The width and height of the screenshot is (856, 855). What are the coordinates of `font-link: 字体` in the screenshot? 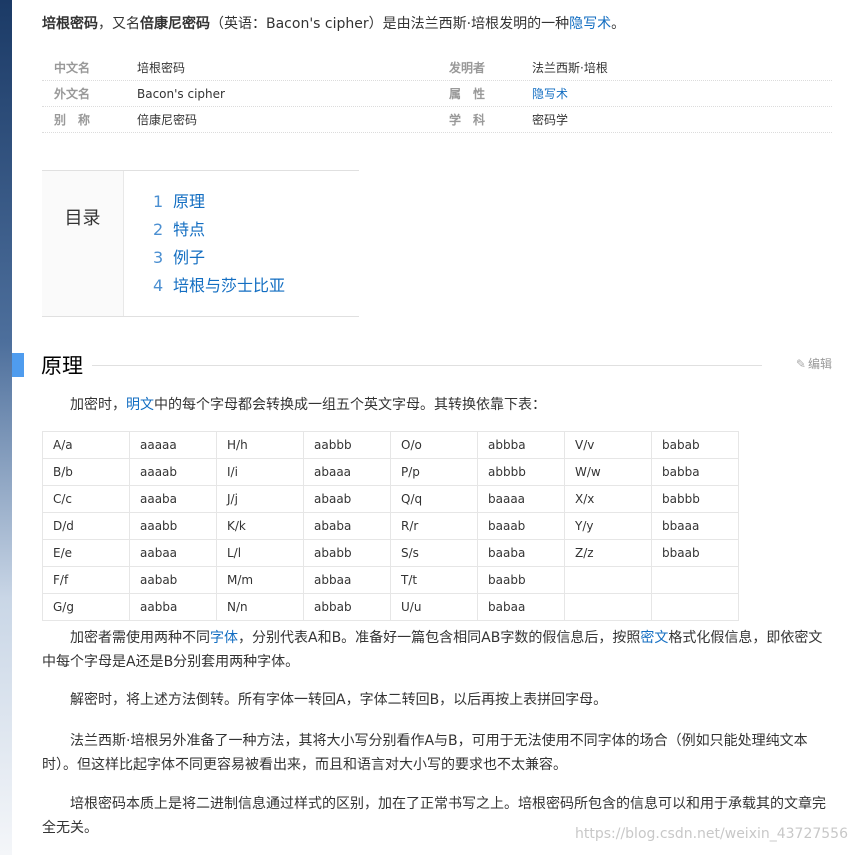 It's located at (224, 638).